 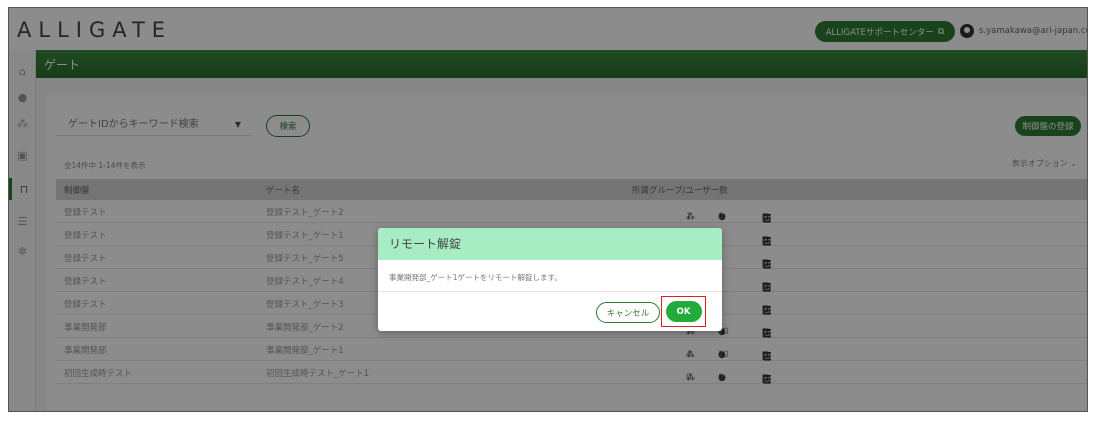 What do you see at coordinates (550, 291) in the screenshot?
I see `dialog-divider` at bounding box center [550, 291].